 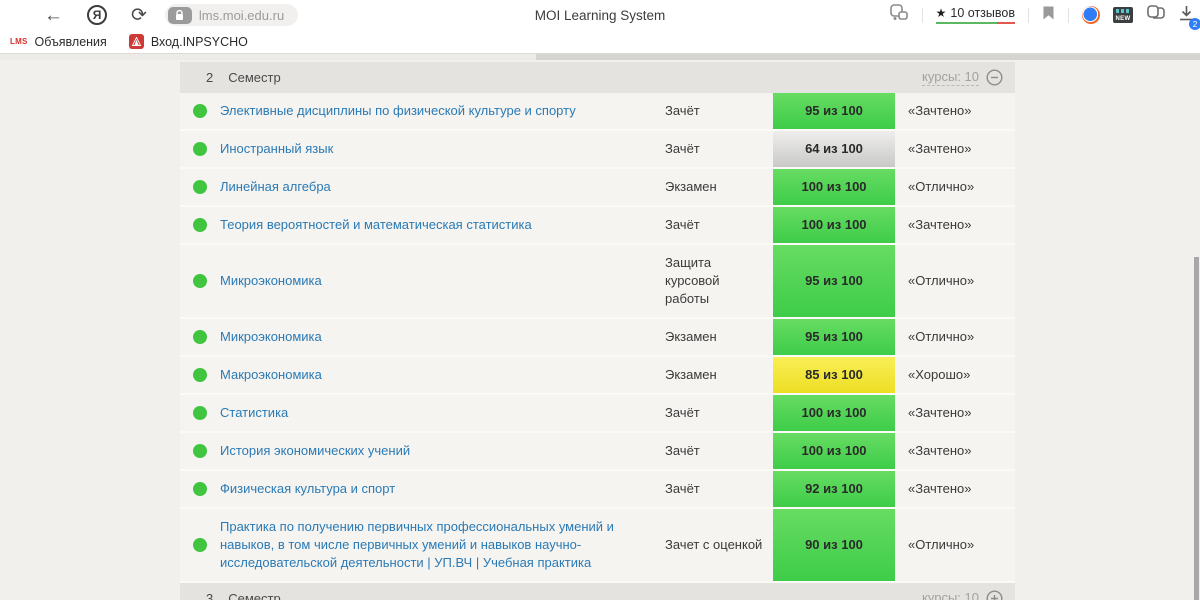 What do you see at coordinates (276, 149) in the screenshot?
I see `course-link: Иностранный язык` at bounding box center [276, 149].